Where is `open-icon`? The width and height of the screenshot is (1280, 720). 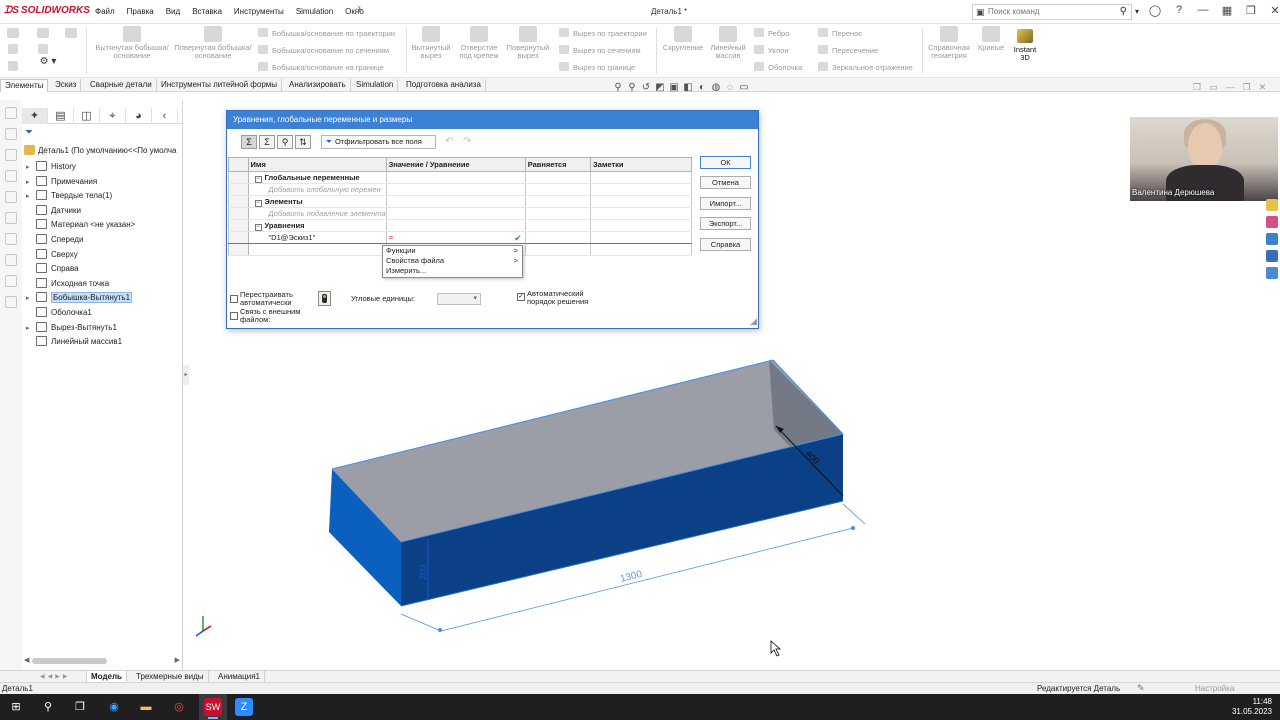
open-icon is located at coordinates (43, 49).